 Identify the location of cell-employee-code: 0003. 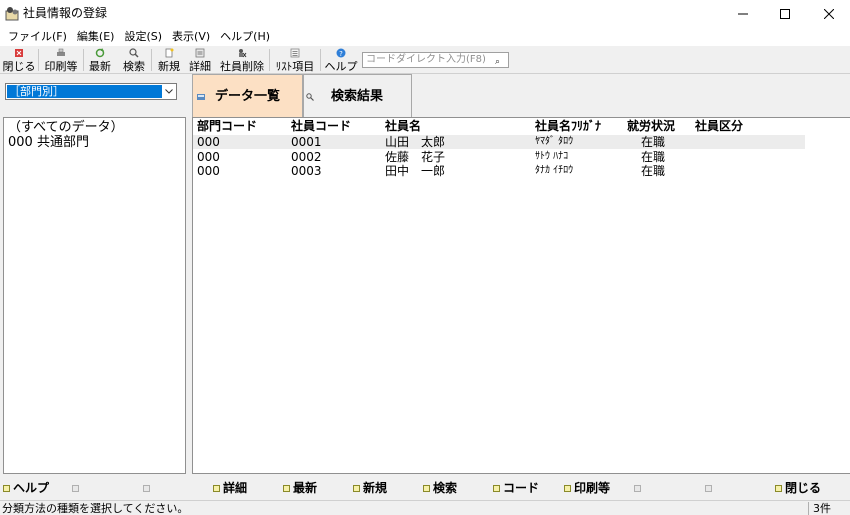
(306, 171).